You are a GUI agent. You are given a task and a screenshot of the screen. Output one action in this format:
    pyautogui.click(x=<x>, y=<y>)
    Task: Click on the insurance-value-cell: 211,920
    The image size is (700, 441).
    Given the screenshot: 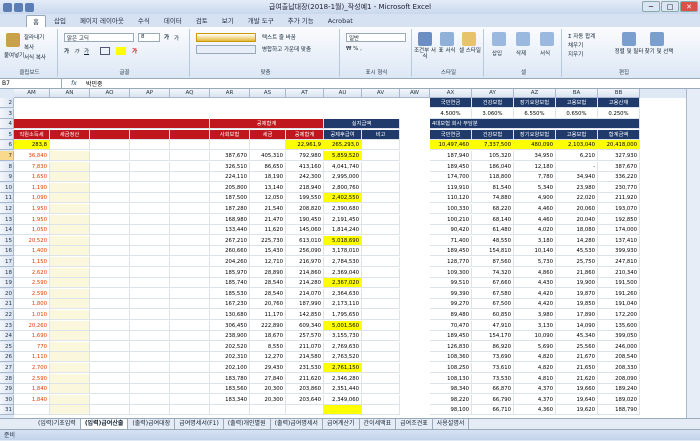 What is the action you would take?
    pyautogui.click(x=619, y=198)
    